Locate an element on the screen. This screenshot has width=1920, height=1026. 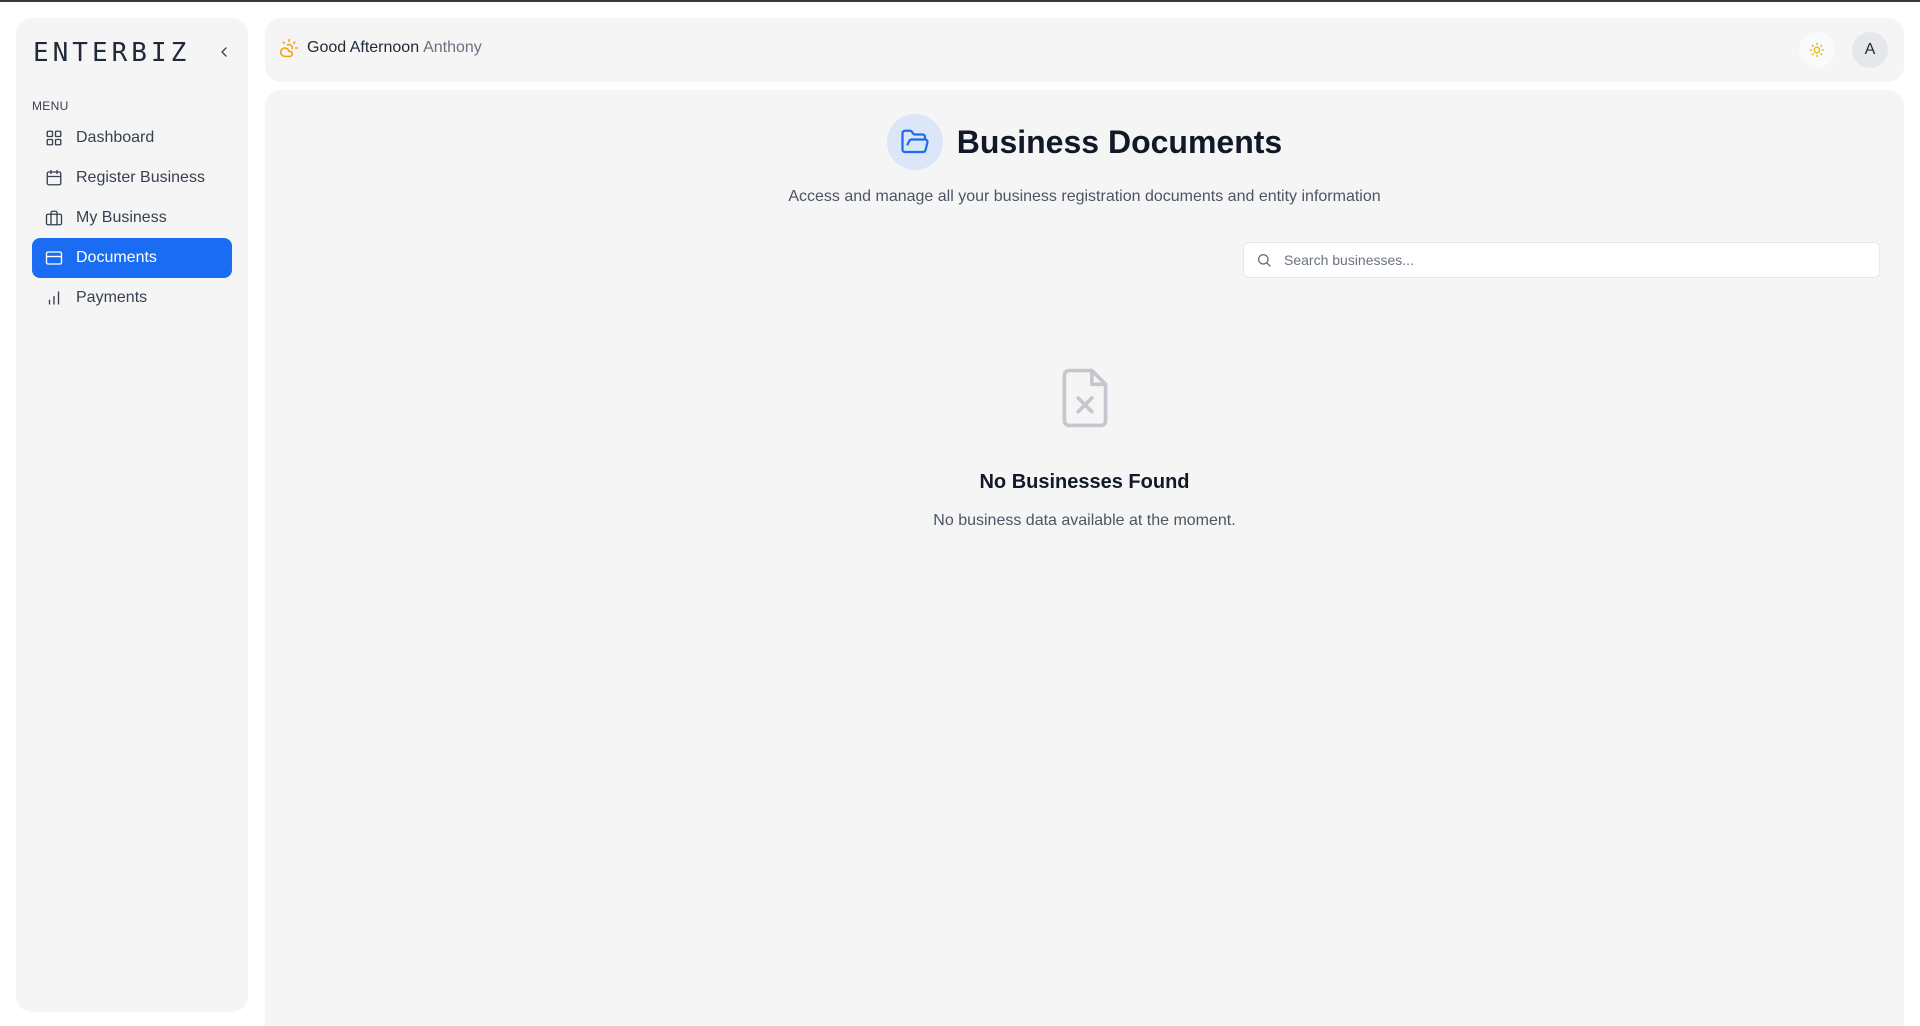
search-box is located at coordinates (1561, 260).